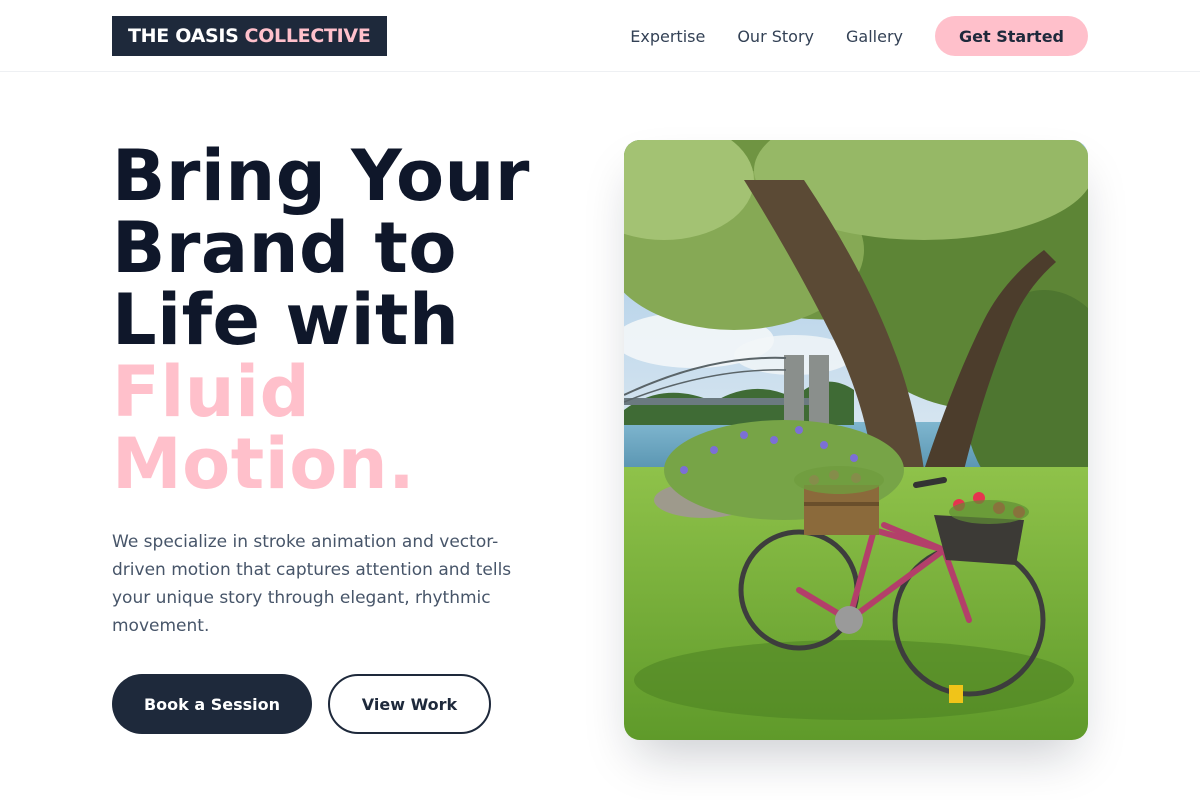  Describe the element at coordinates (1011, 36) in the screenshot. I see `get-started-button: Get Started` at that location.